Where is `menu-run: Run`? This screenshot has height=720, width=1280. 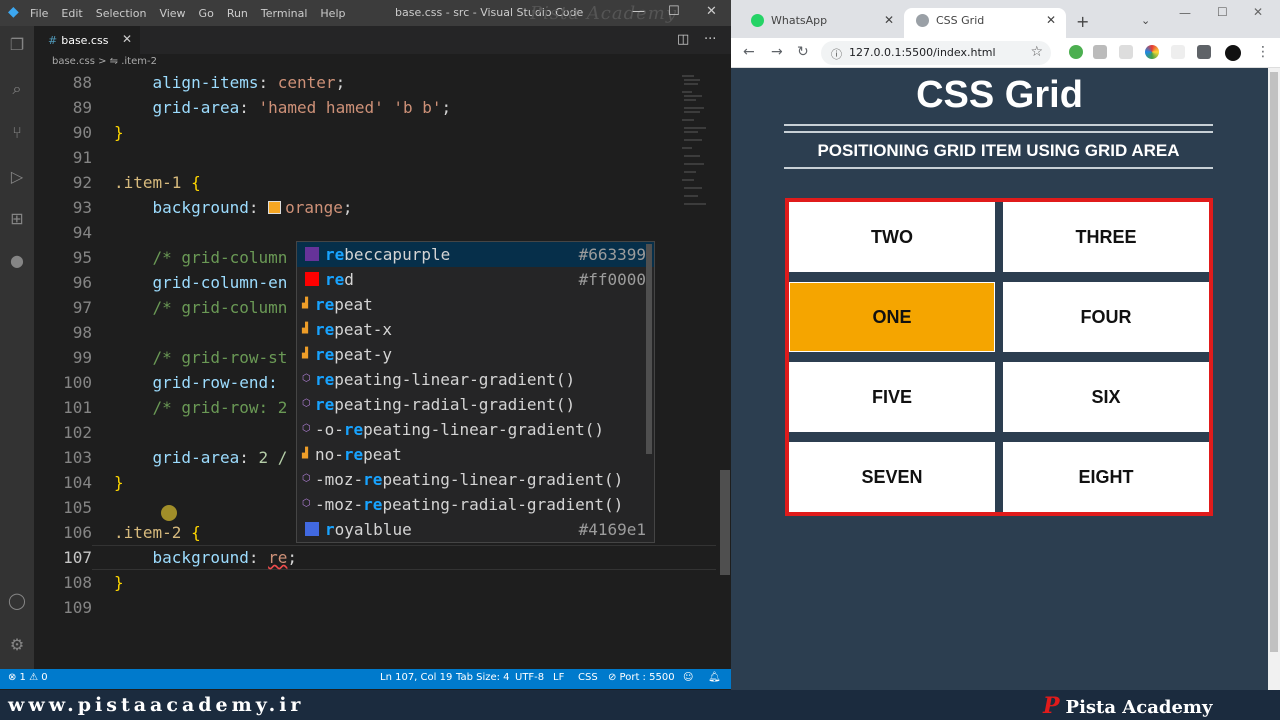
menu-run: Run is located at coordinates (237, 13).